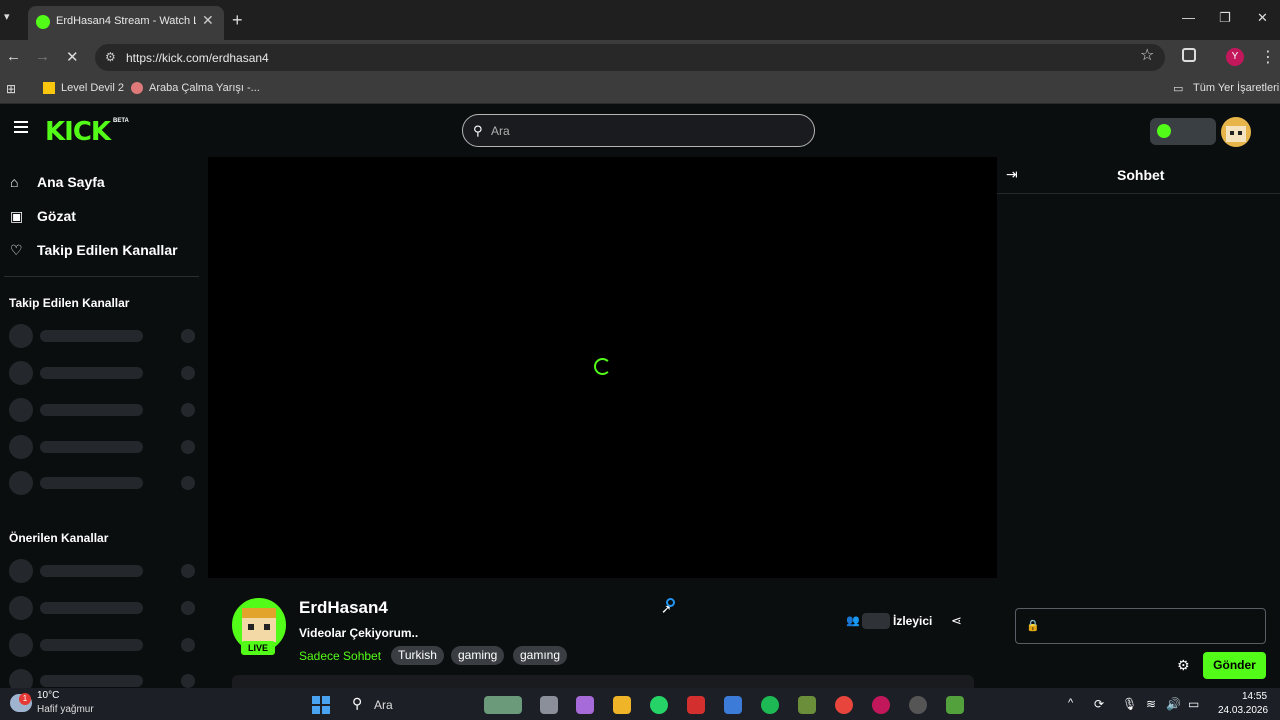  I want to click on sidebar-divider, so click(101, 276).